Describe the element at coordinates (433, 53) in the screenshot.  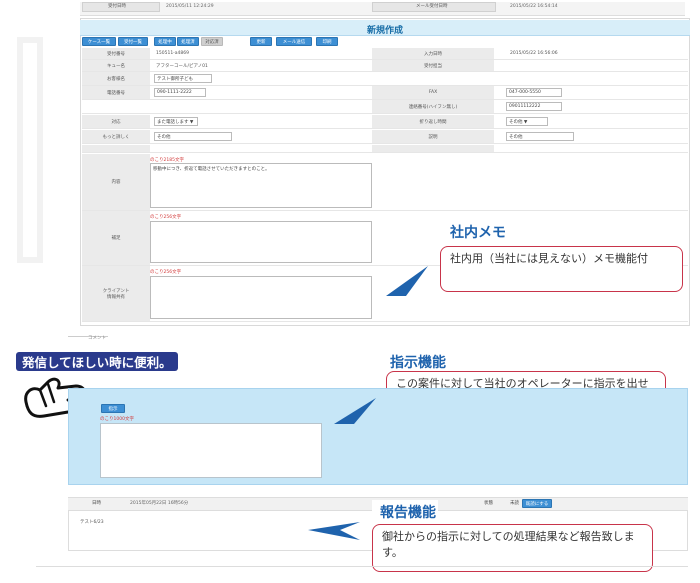
I see `input-date-label: 入力日時` at that location.